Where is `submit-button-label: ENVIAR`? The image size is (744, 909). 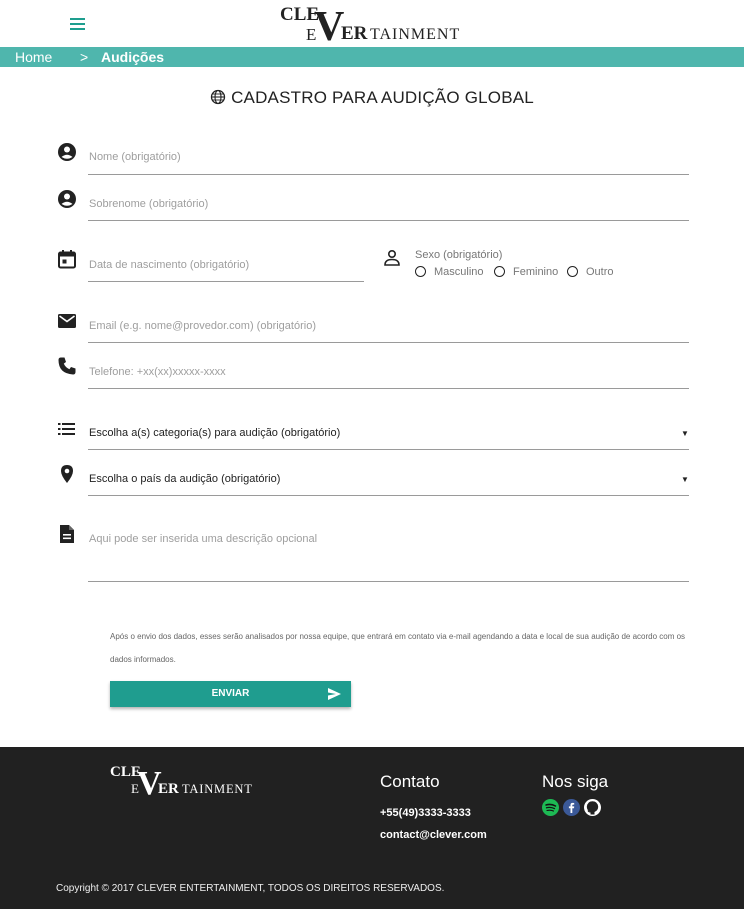 submit-button-label: ENVIAR is located at coordinates (230, 693).